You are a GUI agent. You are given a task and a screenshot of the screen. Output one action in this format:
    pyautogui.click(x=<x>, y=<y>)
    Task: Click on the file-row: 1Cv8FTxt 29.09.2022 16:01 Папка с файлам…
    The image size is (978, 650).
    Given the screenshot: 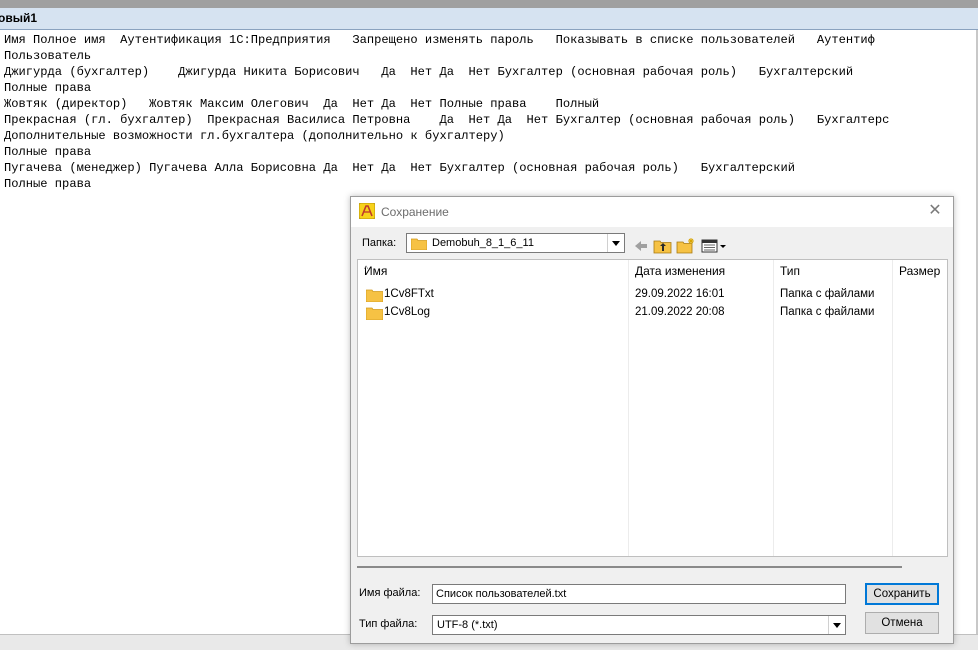 What is the action you would take?
    pyautogui.click(x=652, y=295)
    